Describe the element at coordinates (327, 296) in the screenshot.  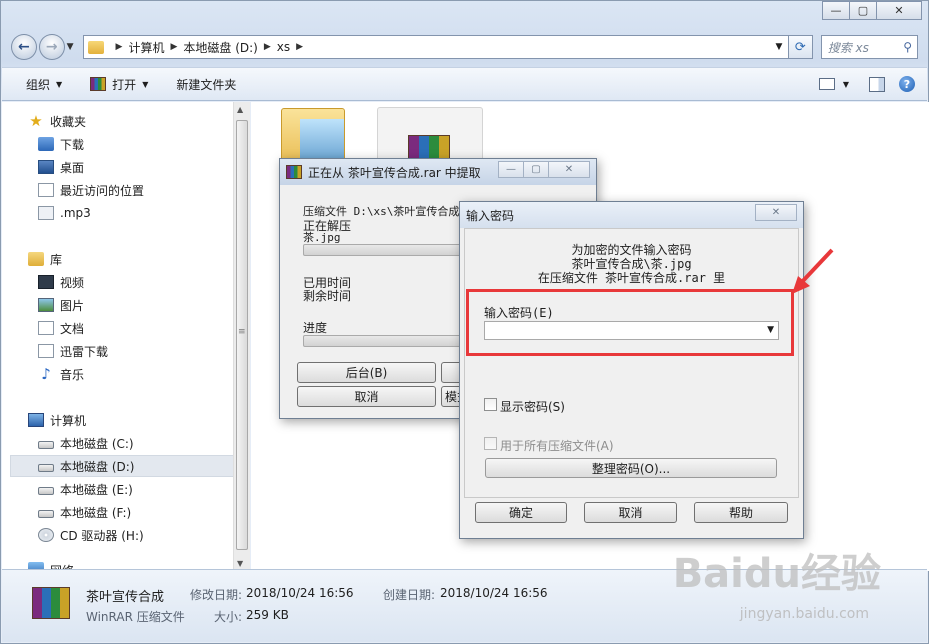
I see `remaining-label: 剩余时间` at that location.